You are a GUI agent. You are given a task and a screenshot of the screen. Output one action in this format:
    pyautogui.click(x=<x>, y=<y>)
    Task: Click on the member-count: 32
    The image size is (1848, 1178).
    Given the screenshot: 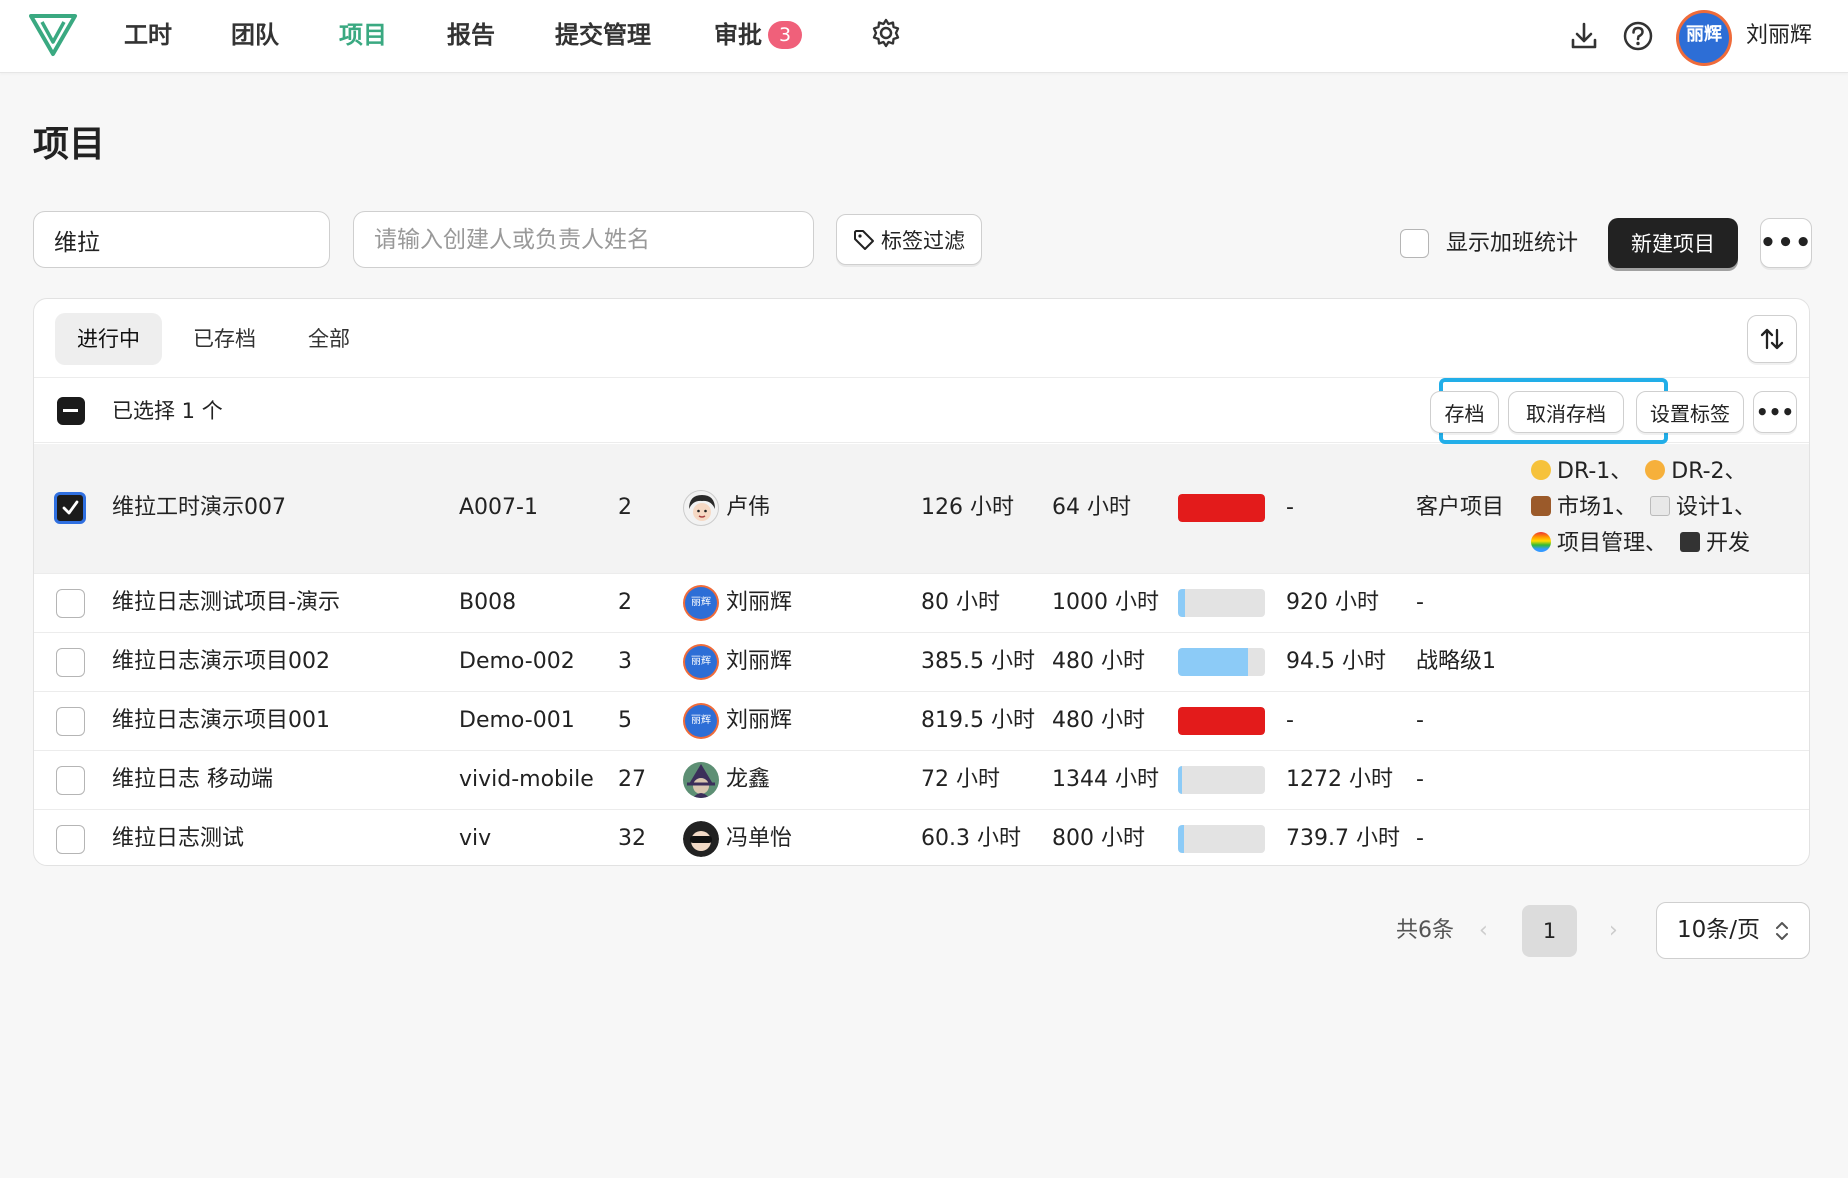 What is the action you would take?
    pyautogui.click(x=632, y=838)
    